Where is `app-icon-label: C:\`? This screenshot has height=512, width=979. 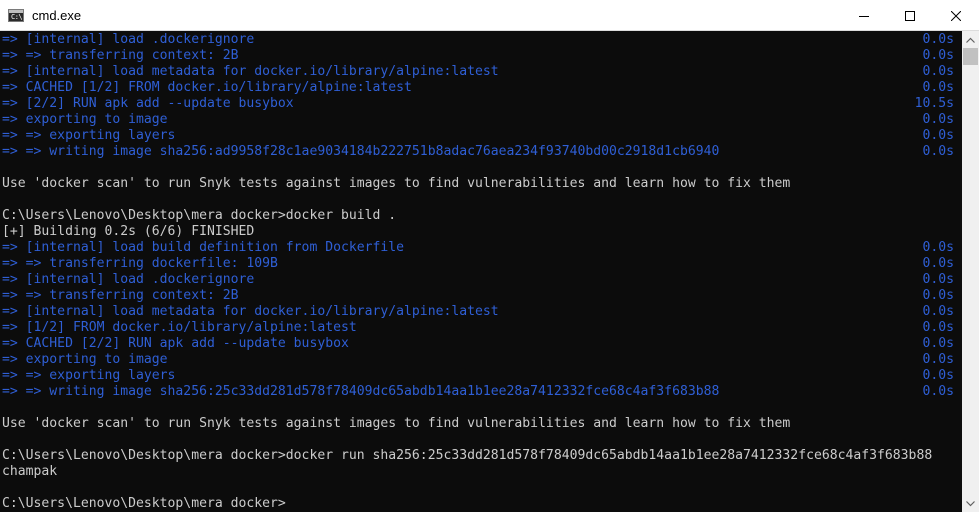 app-icon-label: C:\ is located at coordinates (17, 17).